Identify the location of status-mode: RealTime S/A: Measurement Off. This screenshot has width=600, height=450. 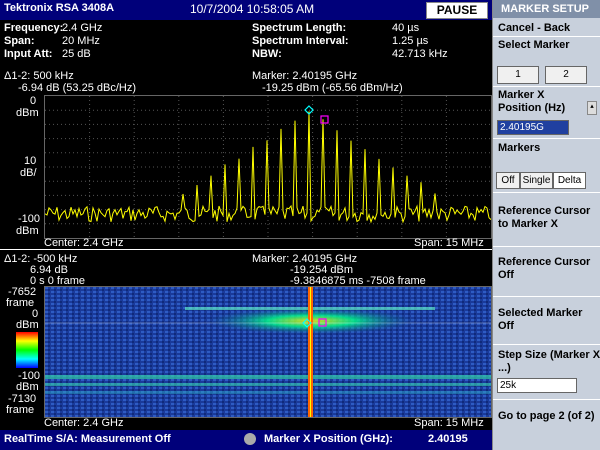
(87, 439).